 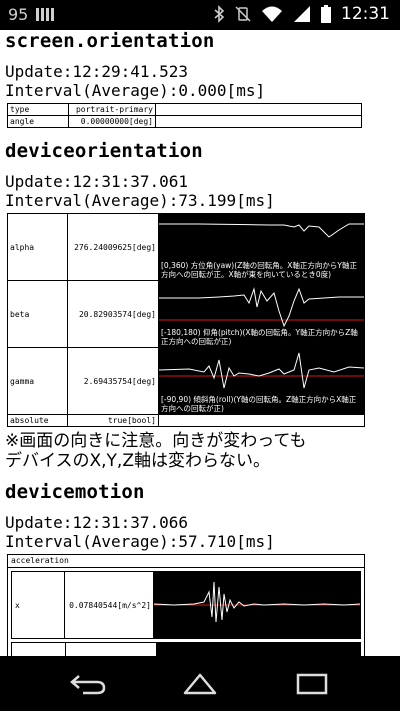 What do you see at coordinates (38, 605) in the screenshot?
I see `table-cell-label: x` at bounding box center [38, 605].